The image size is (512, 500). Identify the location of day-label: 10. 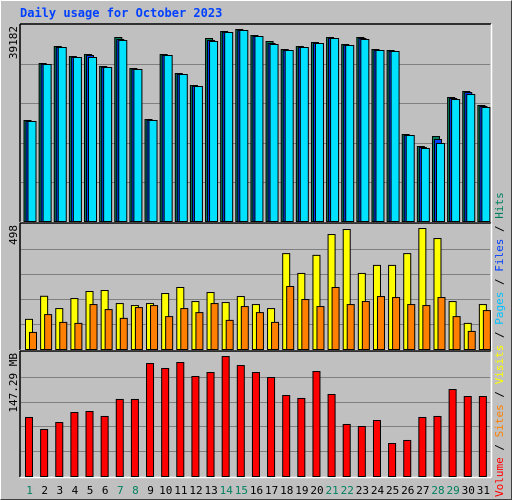
(165, 490).